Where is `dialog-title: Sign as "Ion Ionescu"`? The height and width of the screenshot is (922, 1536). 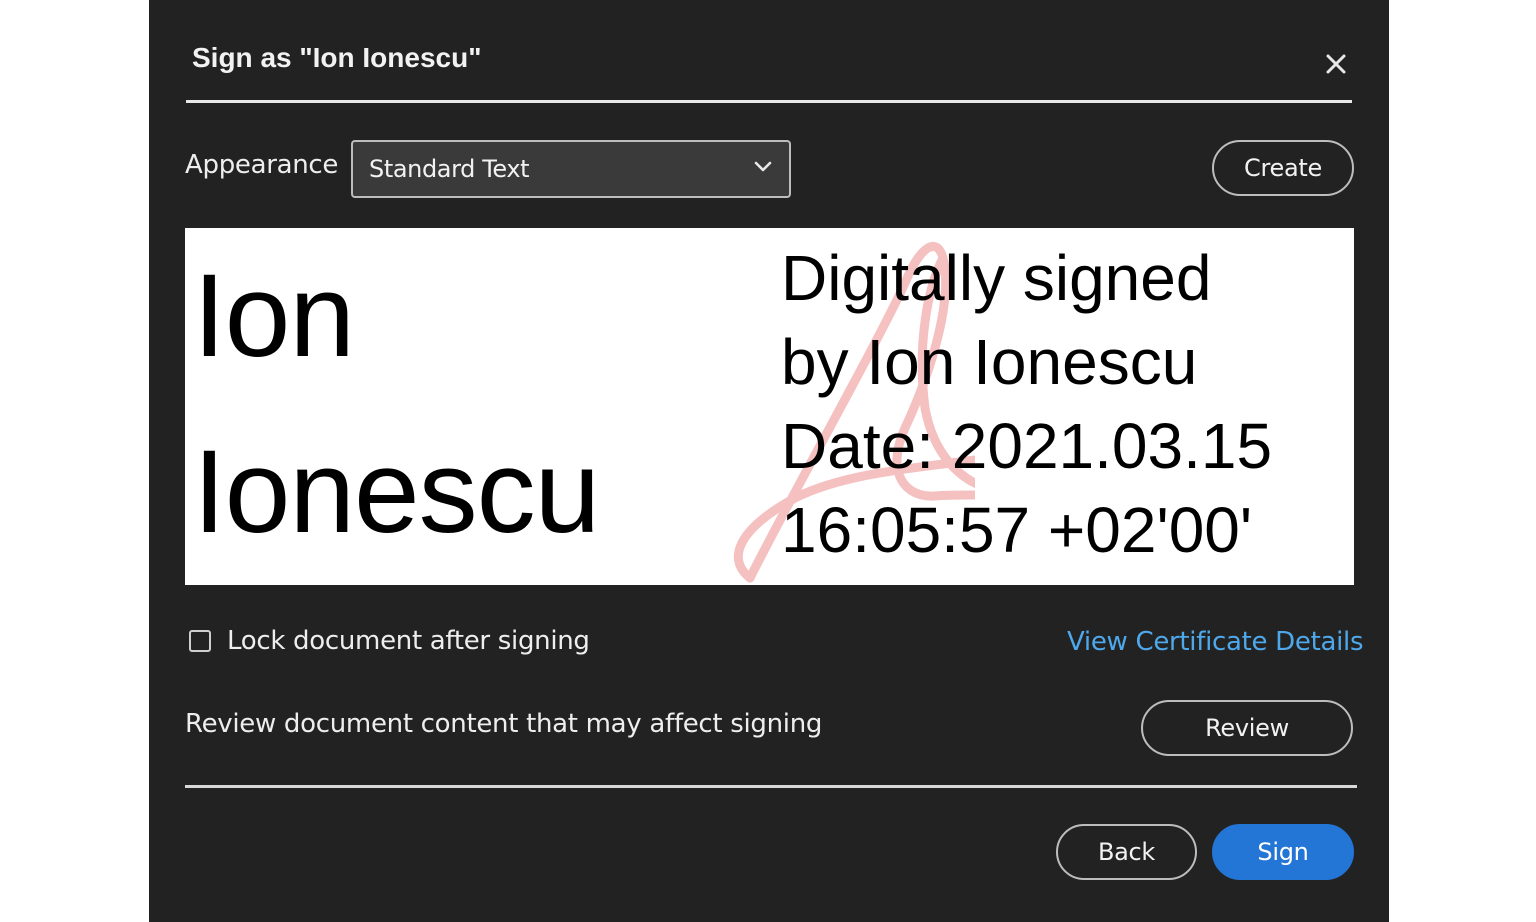 dialog-title: Sign as "Ion Ionescu" is located at coordinates (337, 57).